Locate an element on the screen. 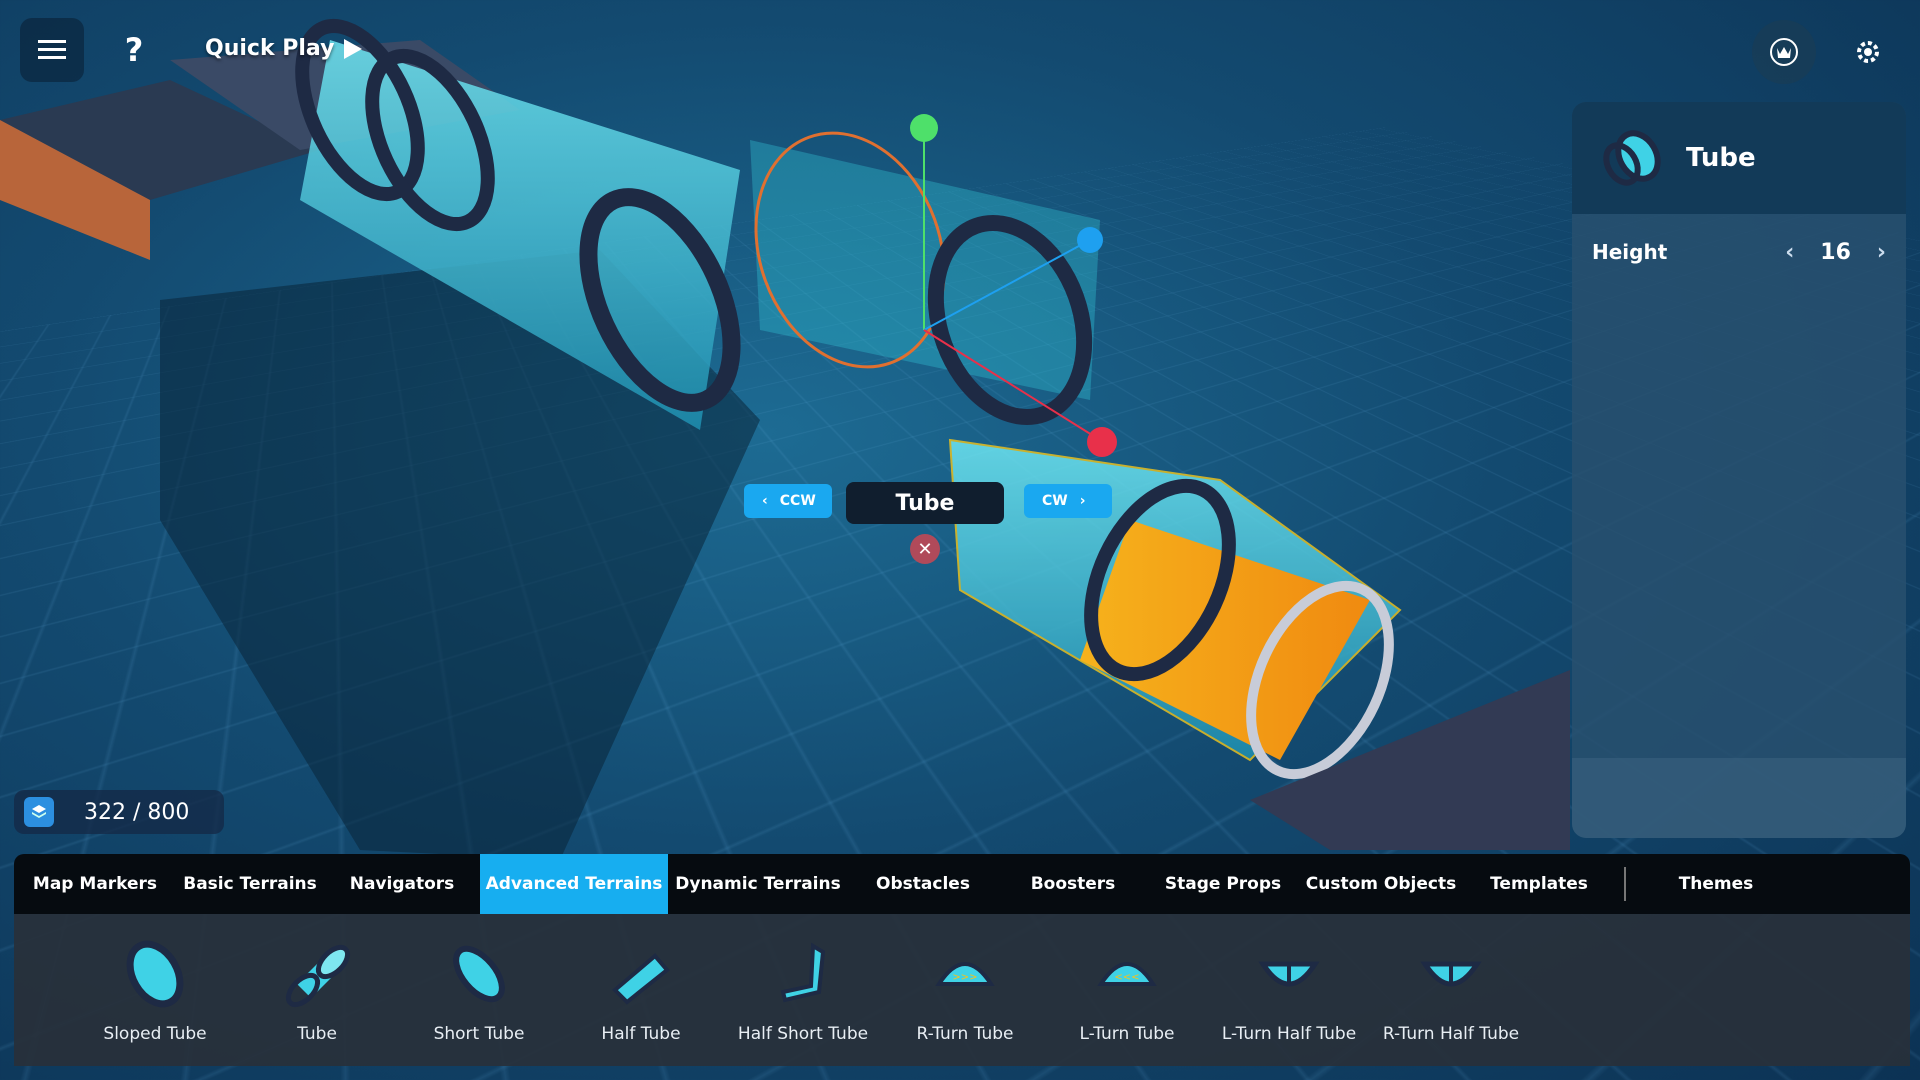 The height and width of the screenshot is (1080, 1920). r-turn-half-tube-icon is located at coordinates (1451, 974).